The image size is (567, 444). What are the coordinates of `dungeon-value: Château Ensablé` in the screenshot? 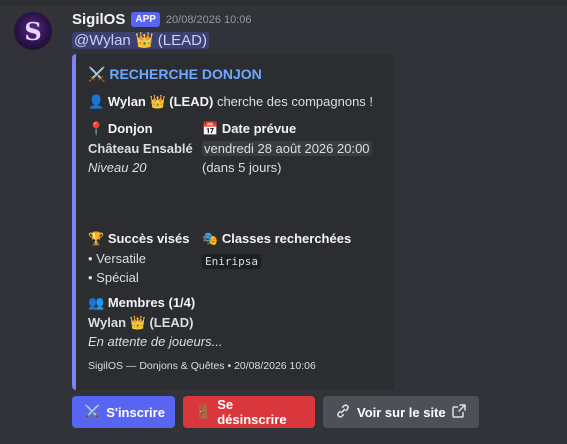 It's located at (140, 148).